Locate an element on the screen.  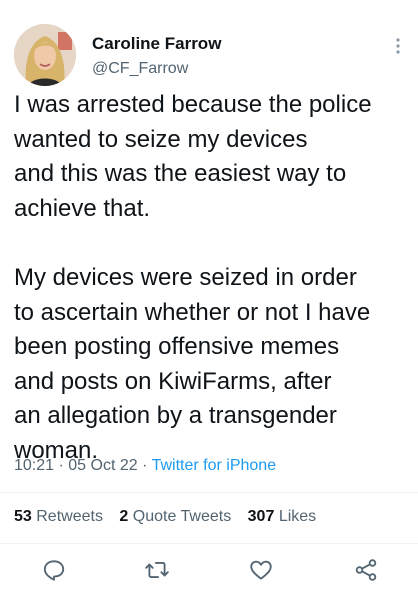
retweets-label: Retweets is located at coordinates (69, 516).